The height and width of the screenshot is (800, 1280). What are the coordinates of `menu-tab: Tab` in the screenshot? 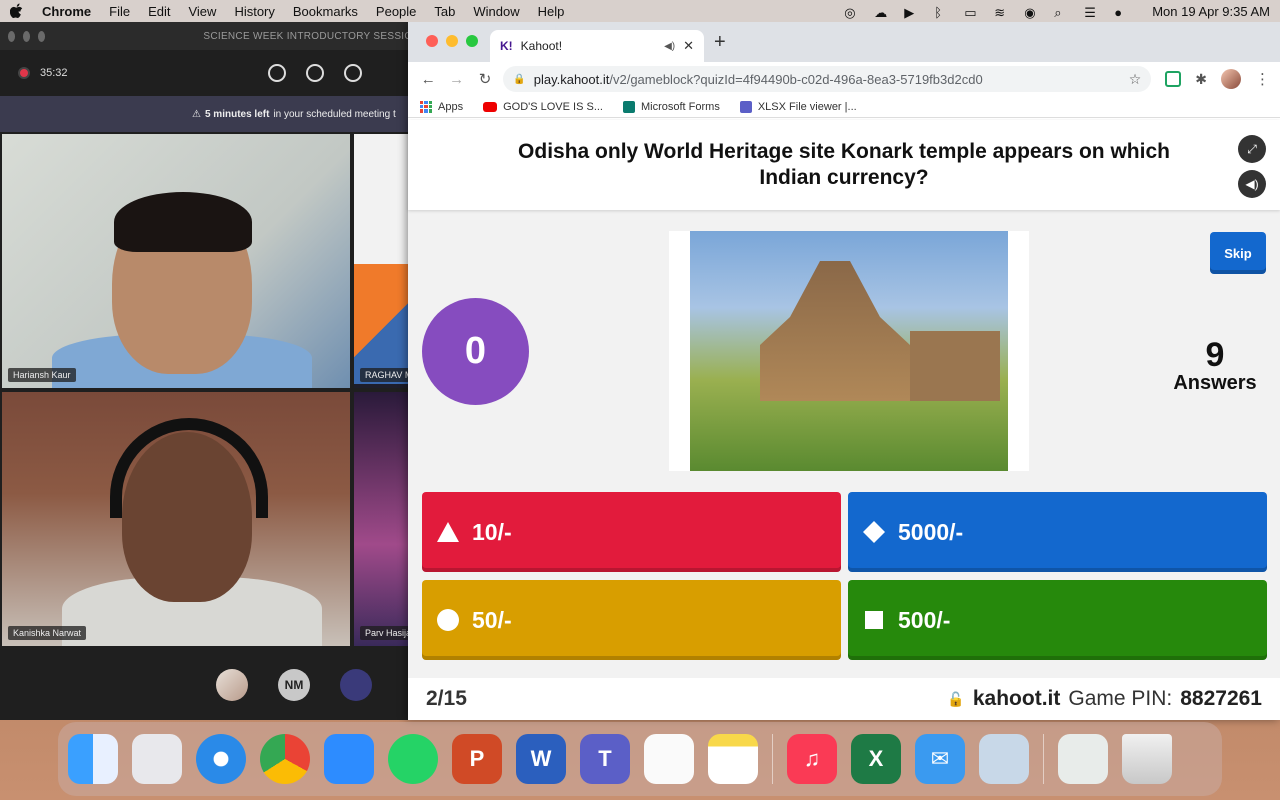 It's located at (444, 11).